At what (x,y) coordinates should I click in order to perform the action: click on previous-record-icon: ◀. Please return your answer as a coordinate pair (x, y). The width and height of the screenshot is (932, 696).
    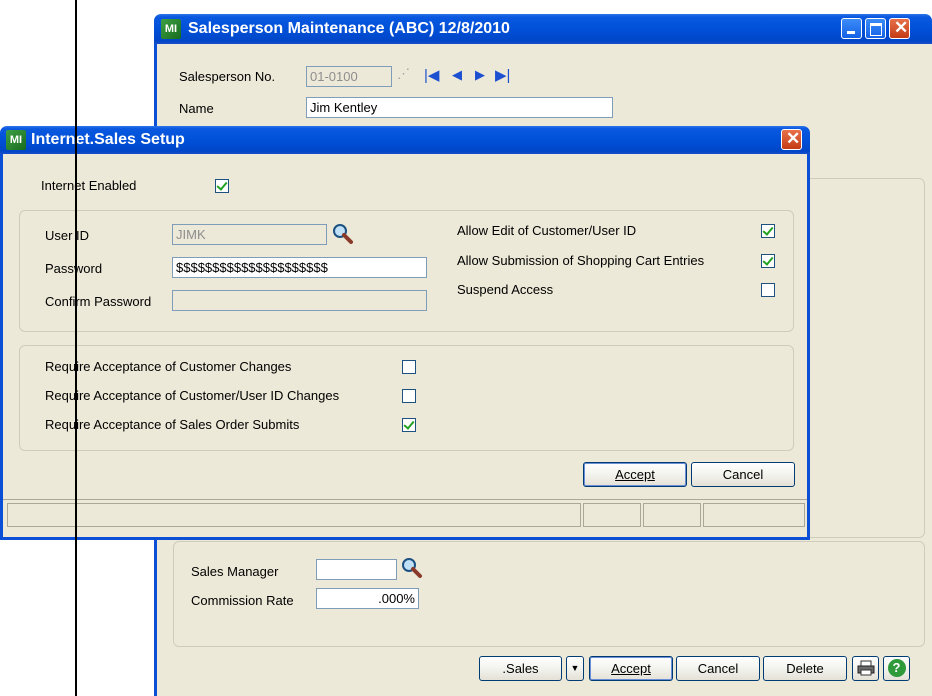
    Looking at the image, I should click on (457, 75).